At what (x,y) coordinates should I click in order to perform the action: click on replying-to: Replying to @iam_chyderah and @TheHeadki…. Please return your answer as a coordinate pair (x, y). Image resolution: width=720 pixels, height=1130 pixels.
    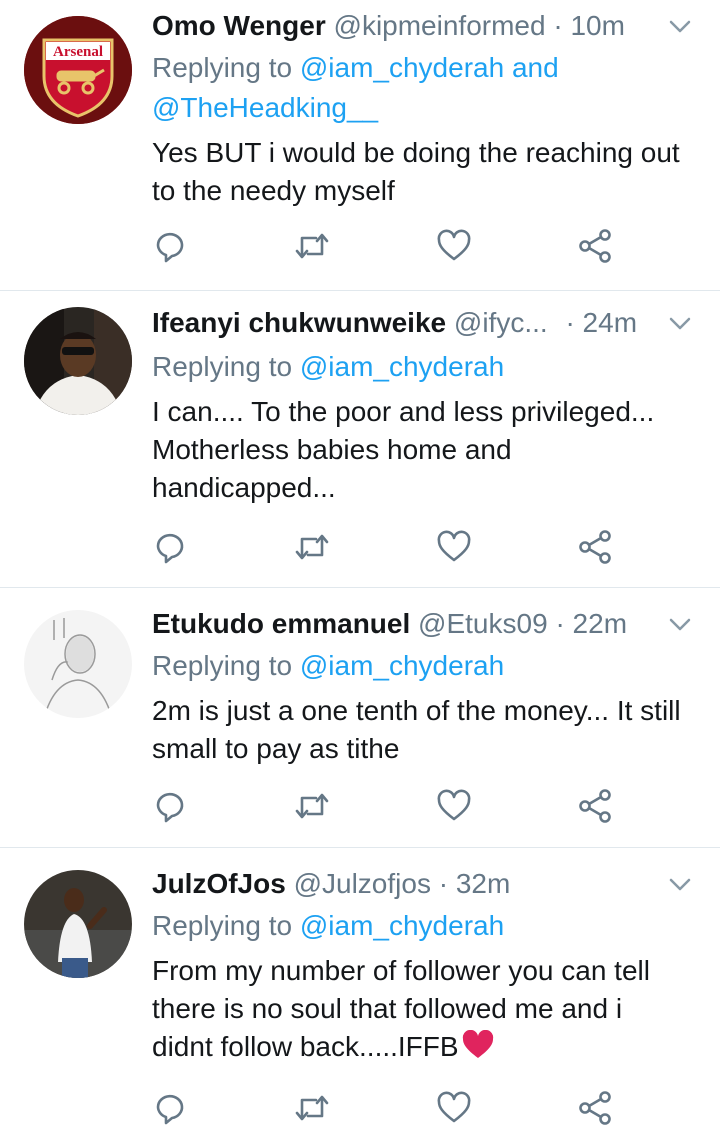
    Looking at the image, I should click on (421, 88).